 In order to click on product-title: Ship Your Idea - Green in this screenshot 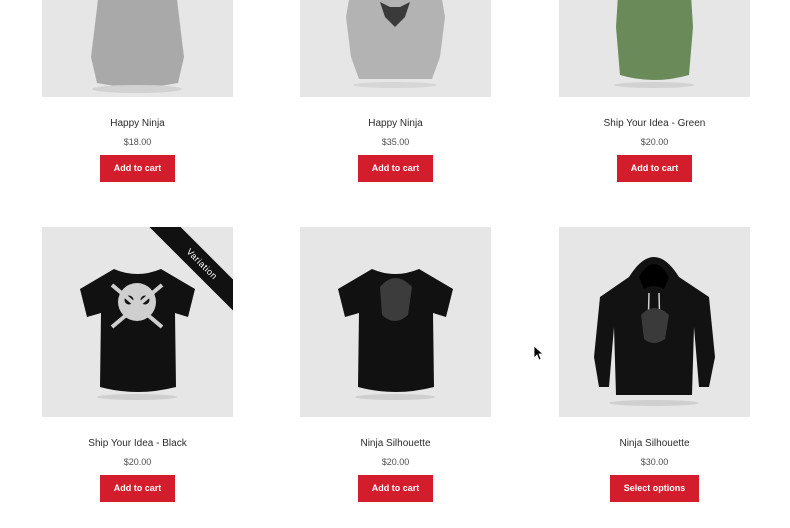, I will do `click(654, 124)`.